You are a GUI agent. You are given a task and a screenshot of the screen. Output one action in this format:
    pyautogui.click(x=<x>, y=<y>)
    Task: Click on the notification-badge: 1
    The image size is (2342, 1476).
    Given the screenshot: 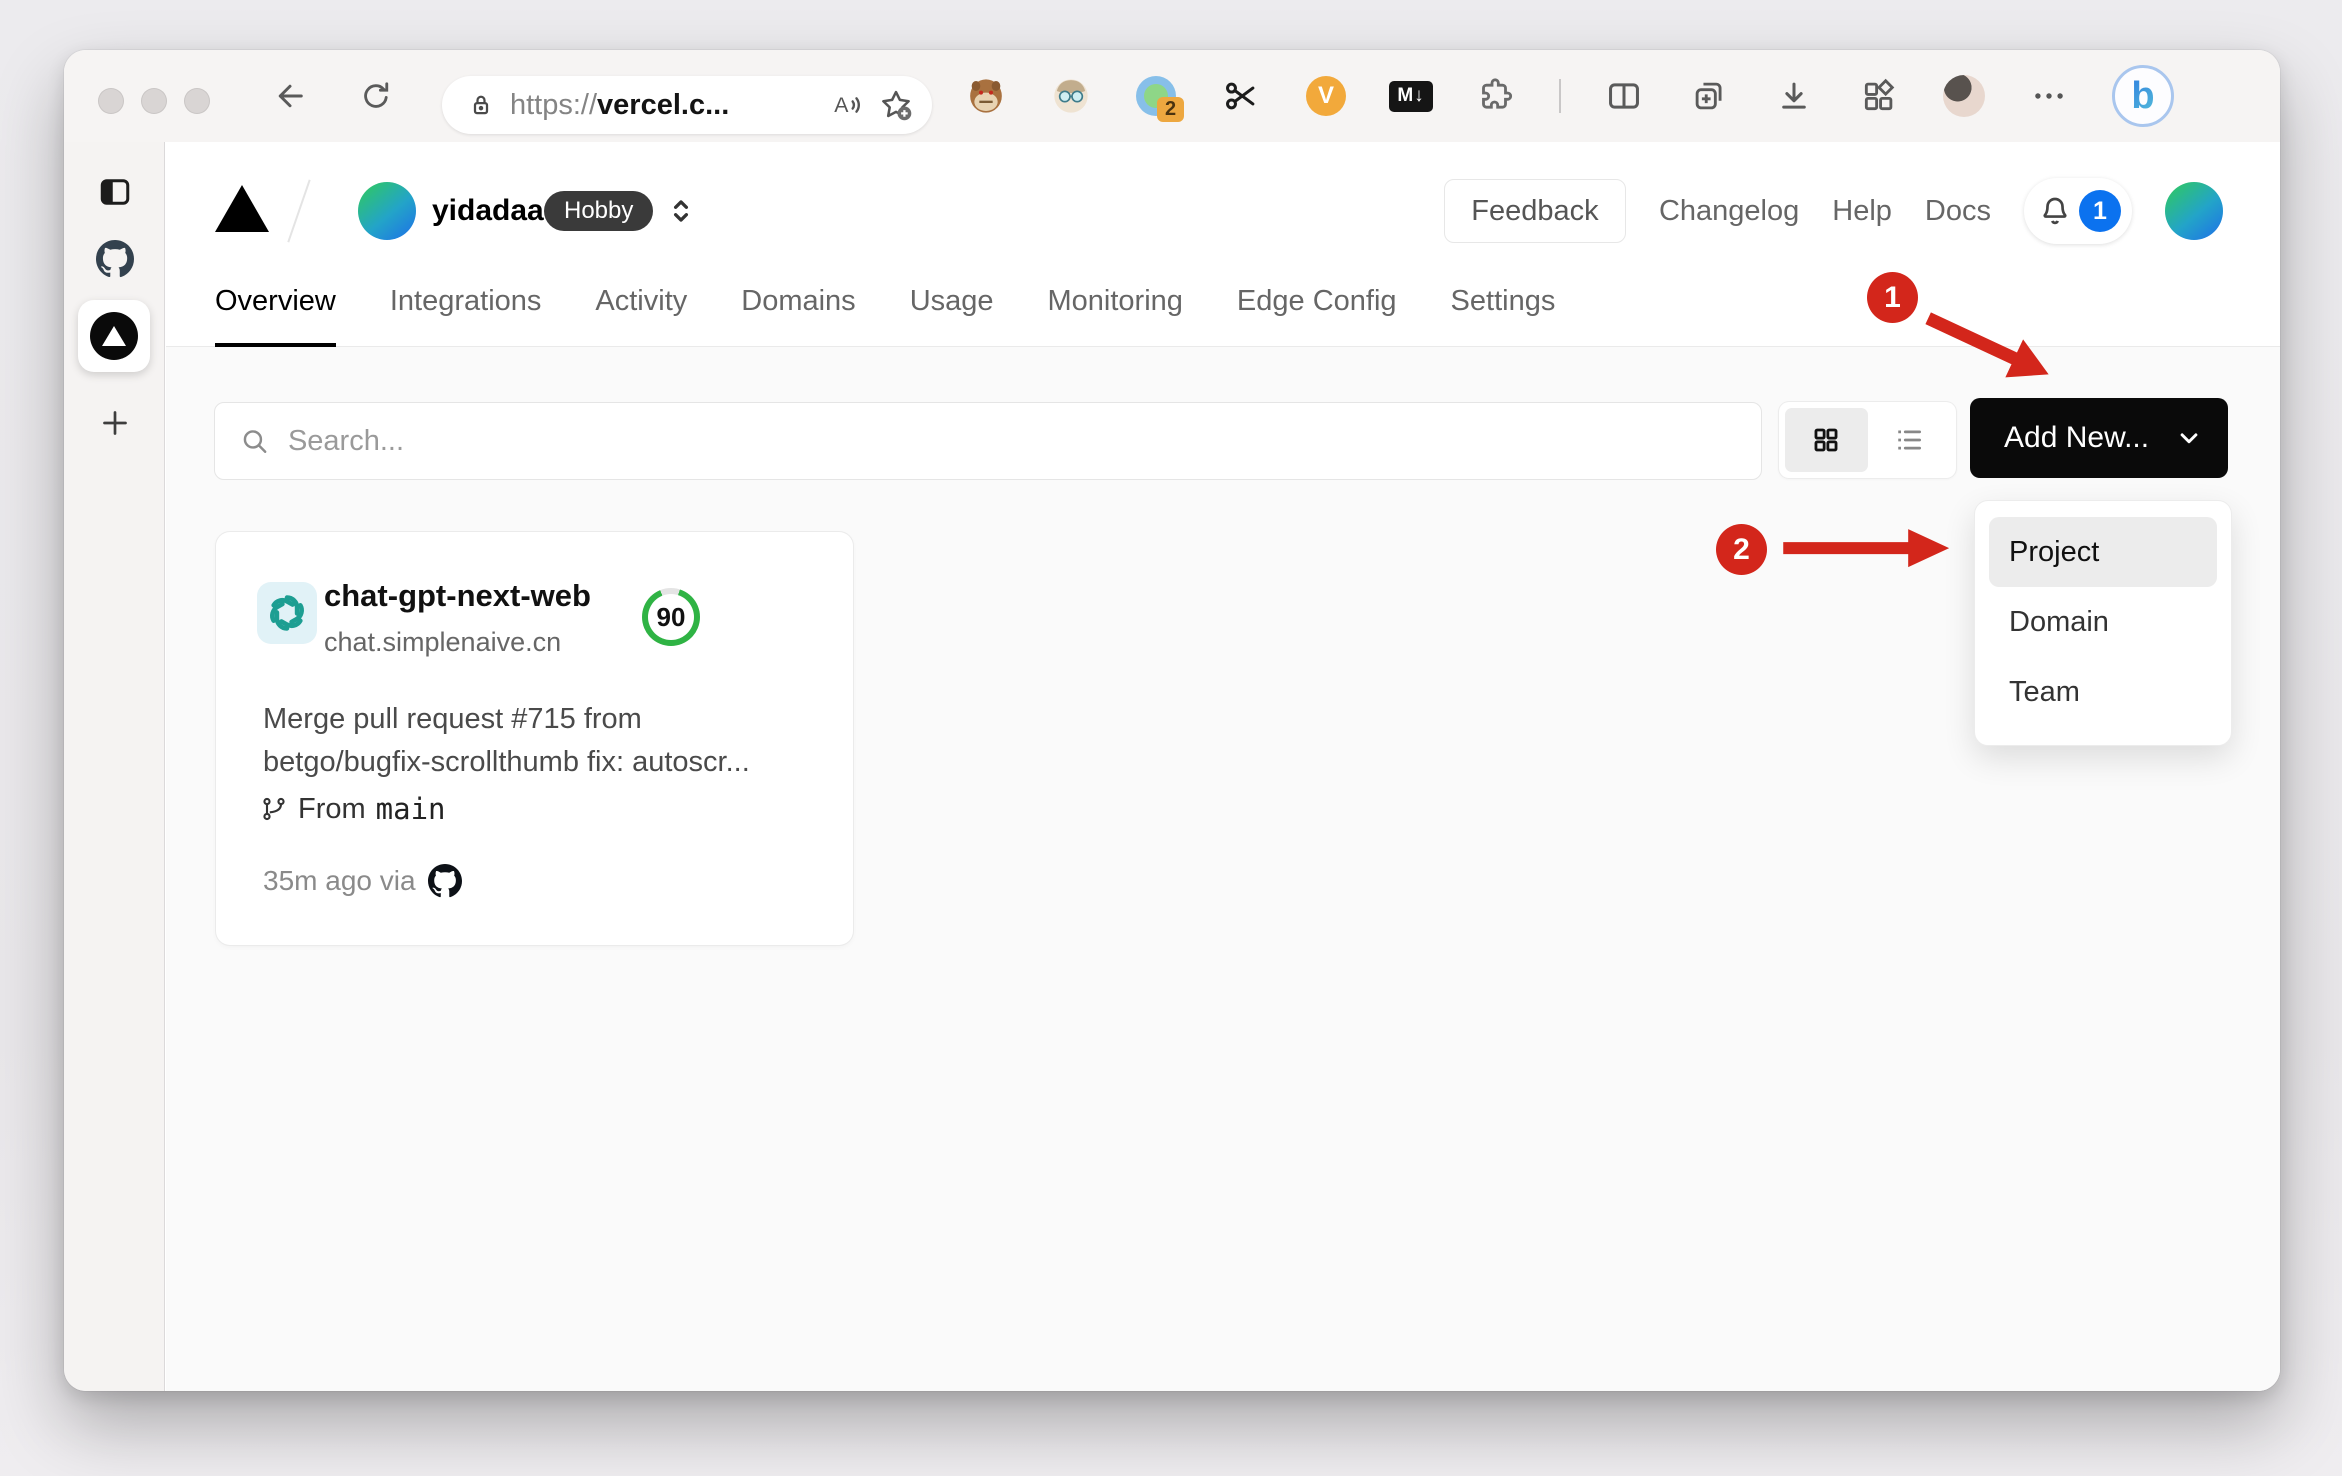 What is the action you would take?
    pyautogui.click(x=2100, y=211)
    